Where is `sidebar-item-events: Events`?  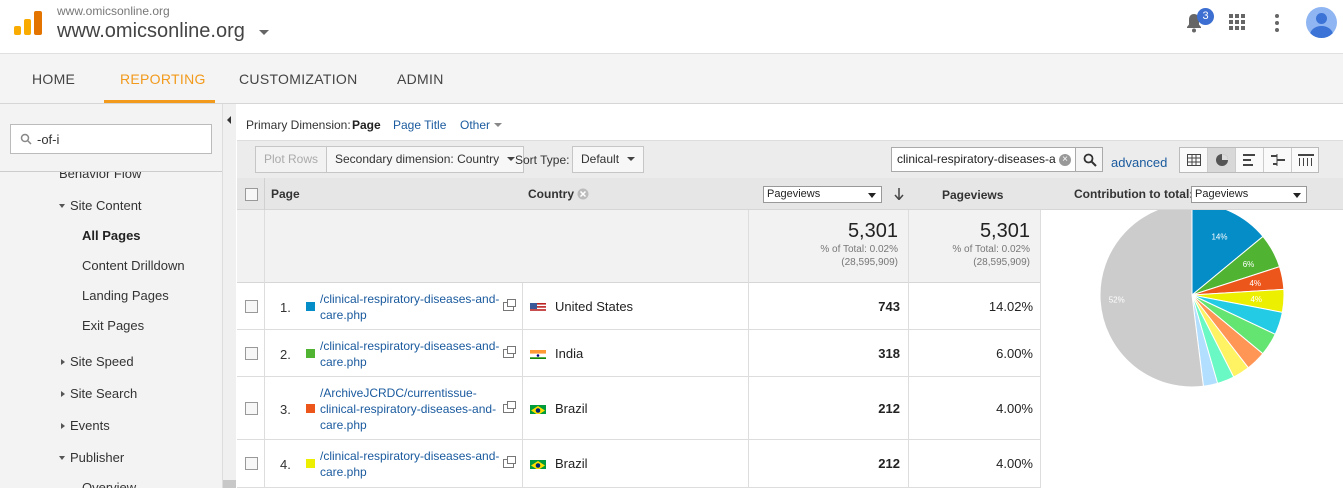 sidebar-item-events: Events is located at coordinates (85, 425).